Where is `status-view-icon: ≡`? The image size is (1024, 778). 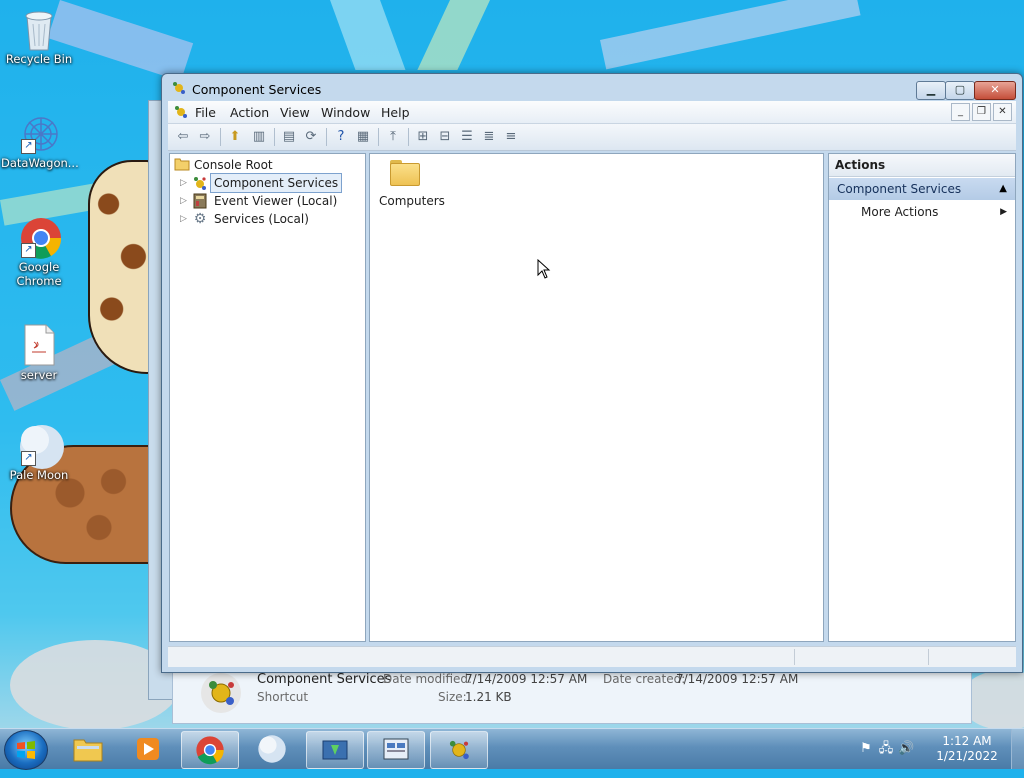
status-view-icon: ≡ is located at coordinates (511, 137).